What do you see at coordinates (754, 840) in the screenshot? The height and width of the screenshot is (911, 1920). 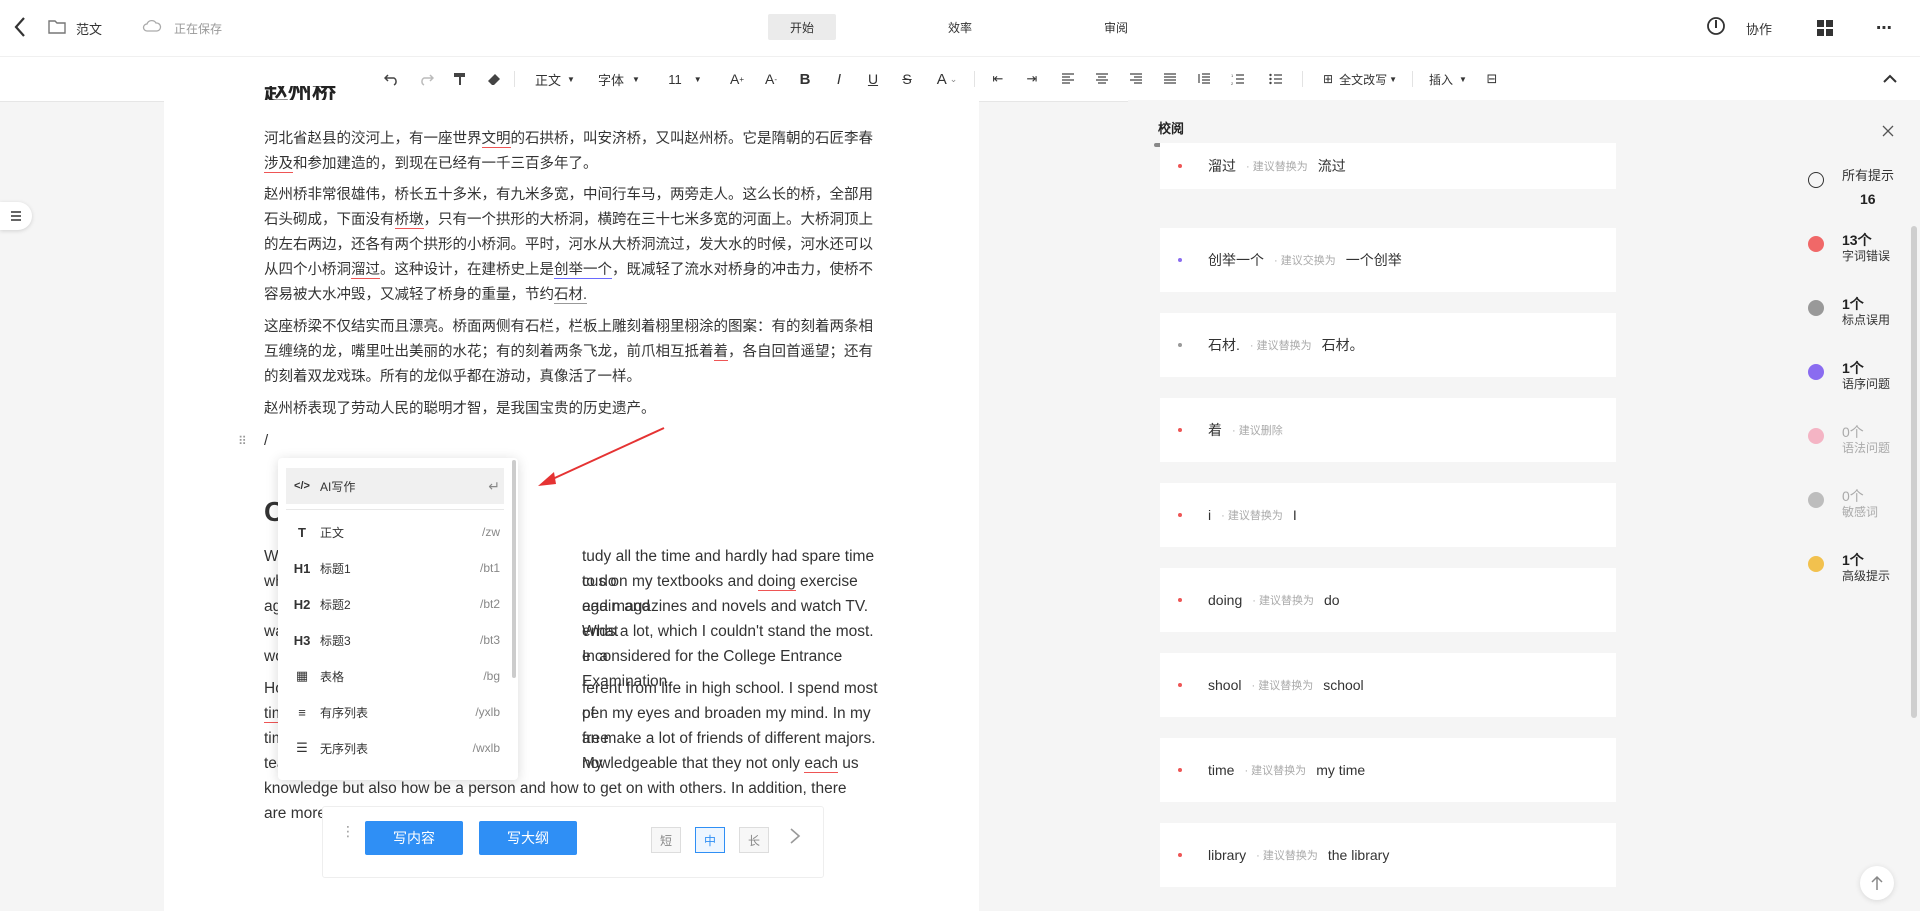 I see `length-long-button: 长` at bounding box center [754, 840].